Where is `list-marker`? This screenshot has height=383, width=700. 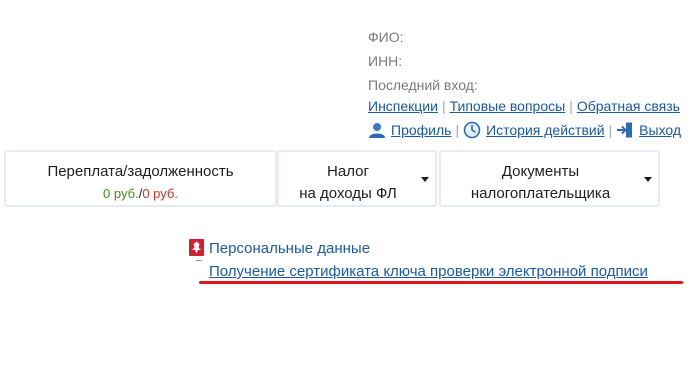 list-marker is located at coordinates (199, 260).